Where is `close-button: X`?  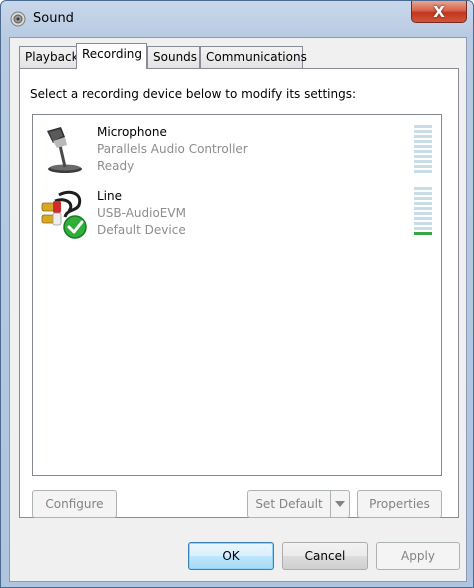 close-button: X is located at coordinates (439, 12).